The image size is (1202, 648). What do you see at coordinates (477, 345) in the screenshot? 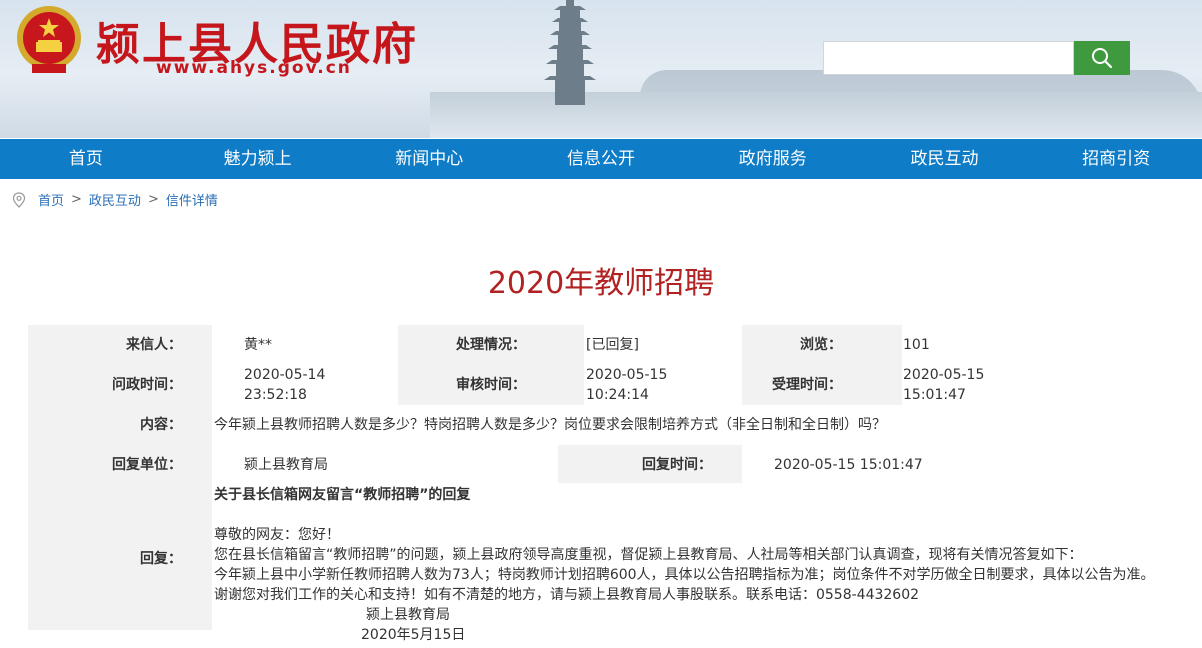
I see `status-label: 处理情况：` at bounding box center [477, 345].